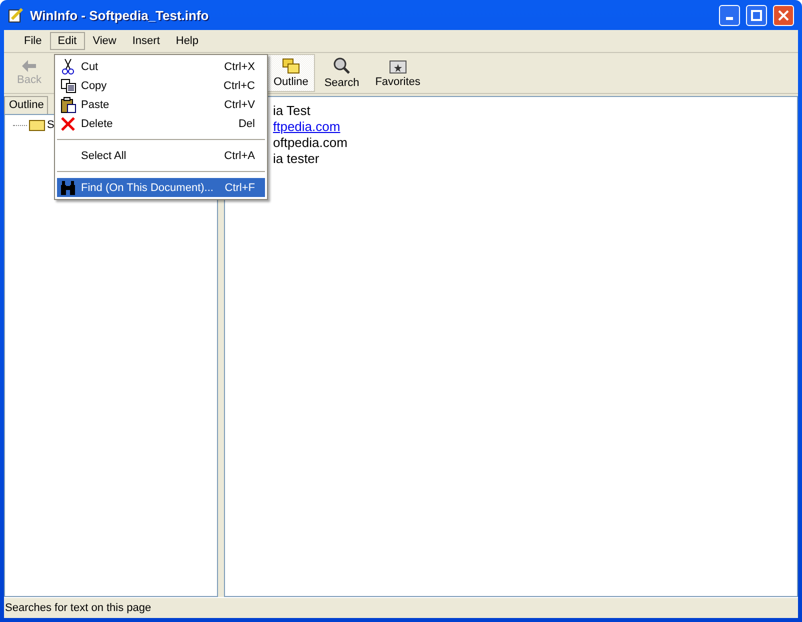 This screenshot has width=802, height=622. What do you see at coordinates (68, 104) in the screenshot?
I see `clipboard-icon` at bounding box center [68, 104].